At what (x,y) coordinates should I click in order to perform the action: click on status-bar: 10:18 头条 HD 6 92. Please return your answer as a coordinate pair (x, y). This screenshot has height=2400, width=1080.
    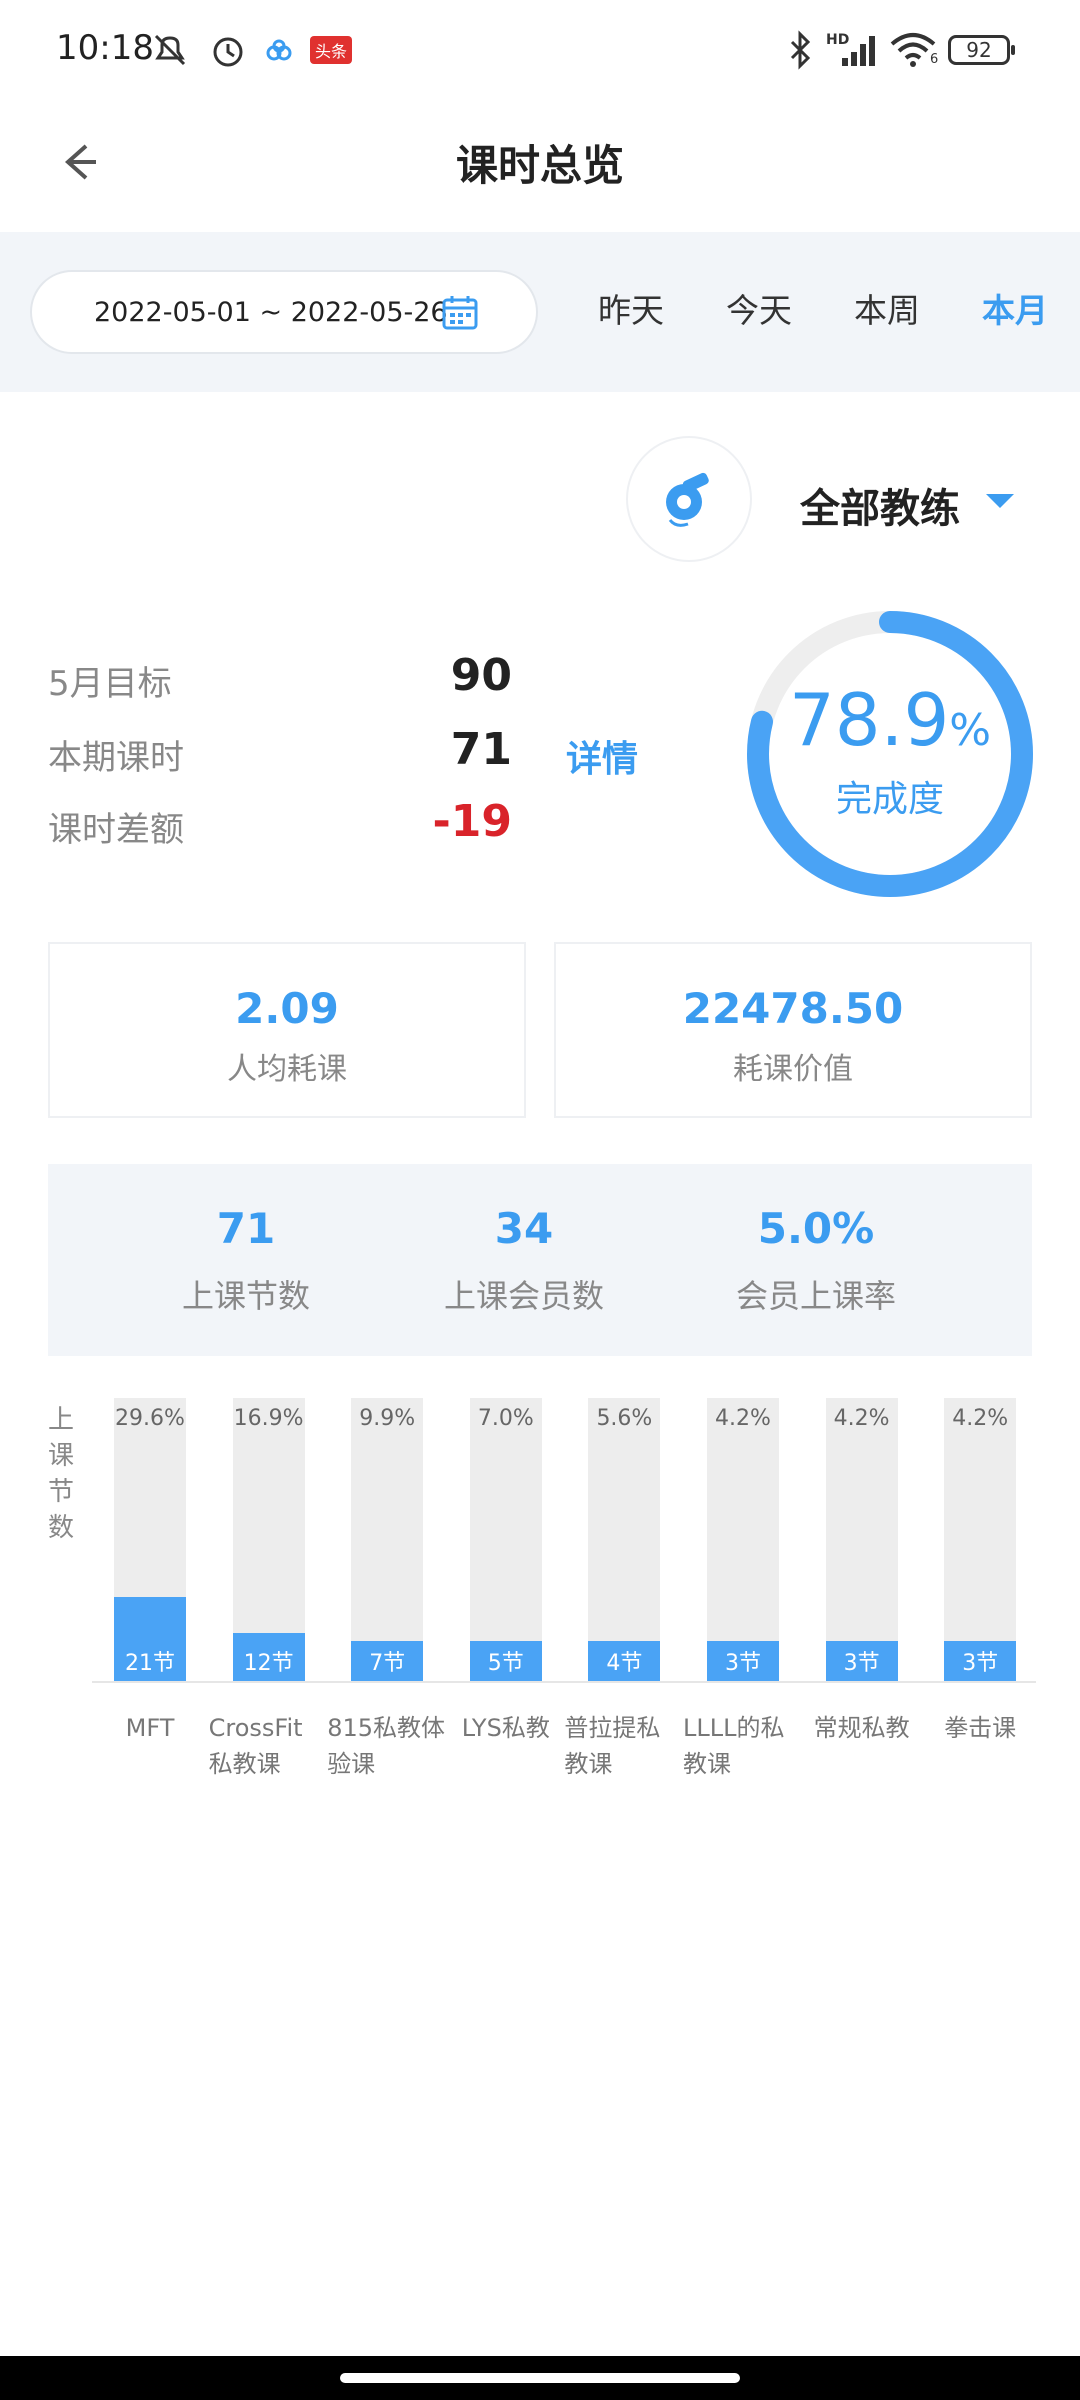
    Looking at the image, I should click on (540, 50).